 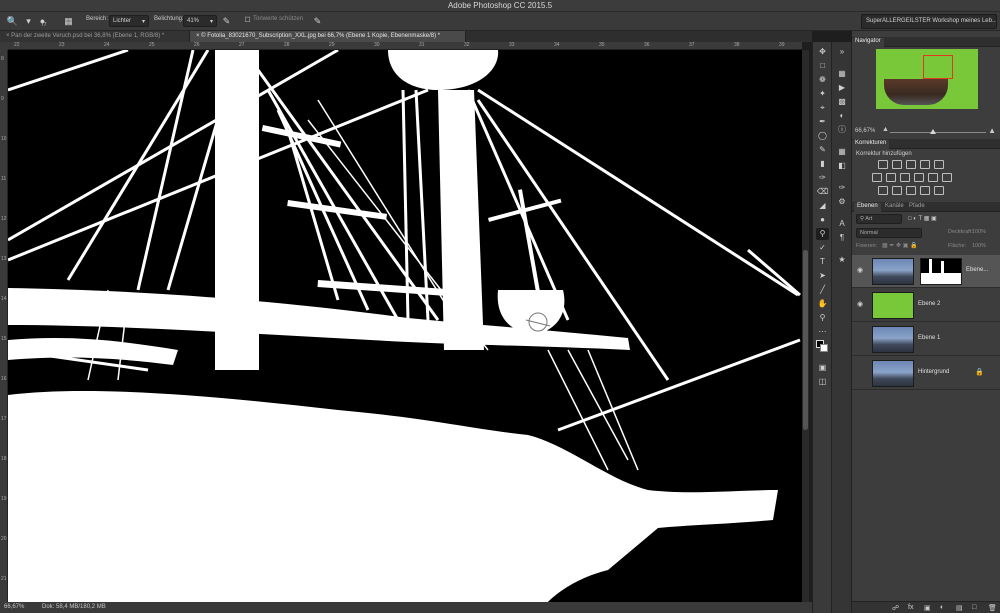 What do you see at coordinates (910, 607) in the screenshot?
I see `layer-style-icon: fx` at bounding box center [910, 607].